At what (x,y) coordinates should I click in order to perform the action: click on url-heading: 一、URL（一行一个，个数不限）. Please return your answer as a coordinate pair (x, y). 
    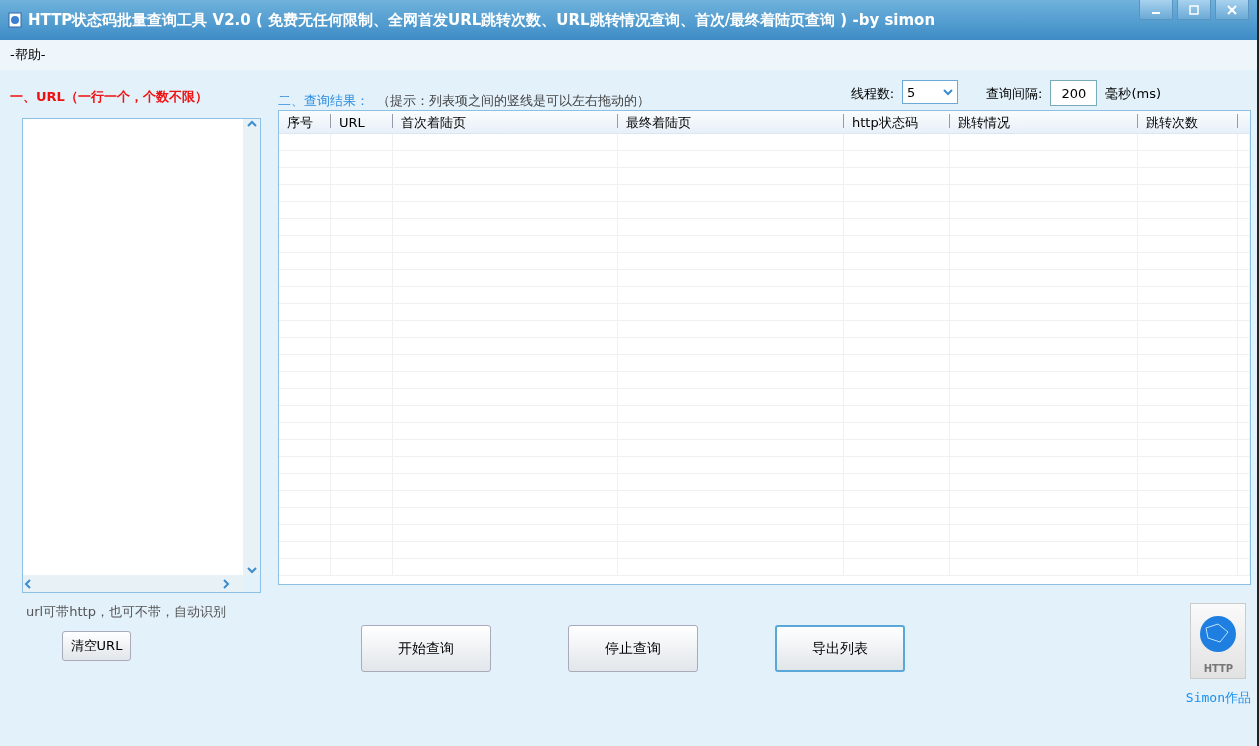
    Looking at the image, I should click on (109, 97).